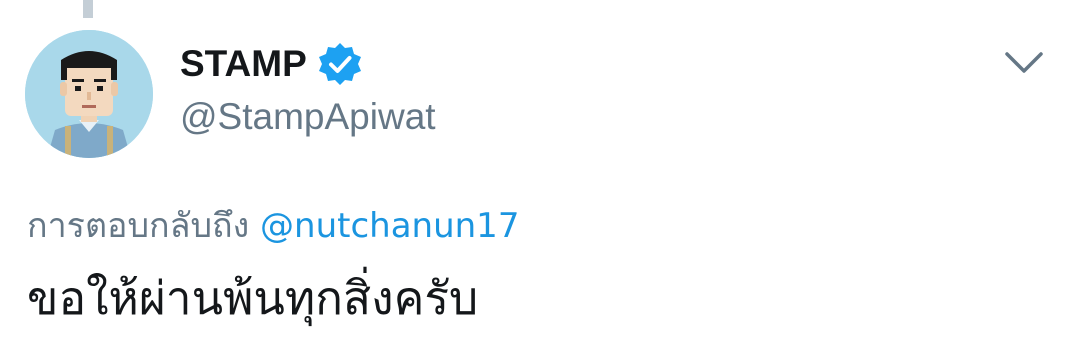 The height and width of the screenshot is (360, 1079). I want to click on thread-connector-line, so click(88, 9).